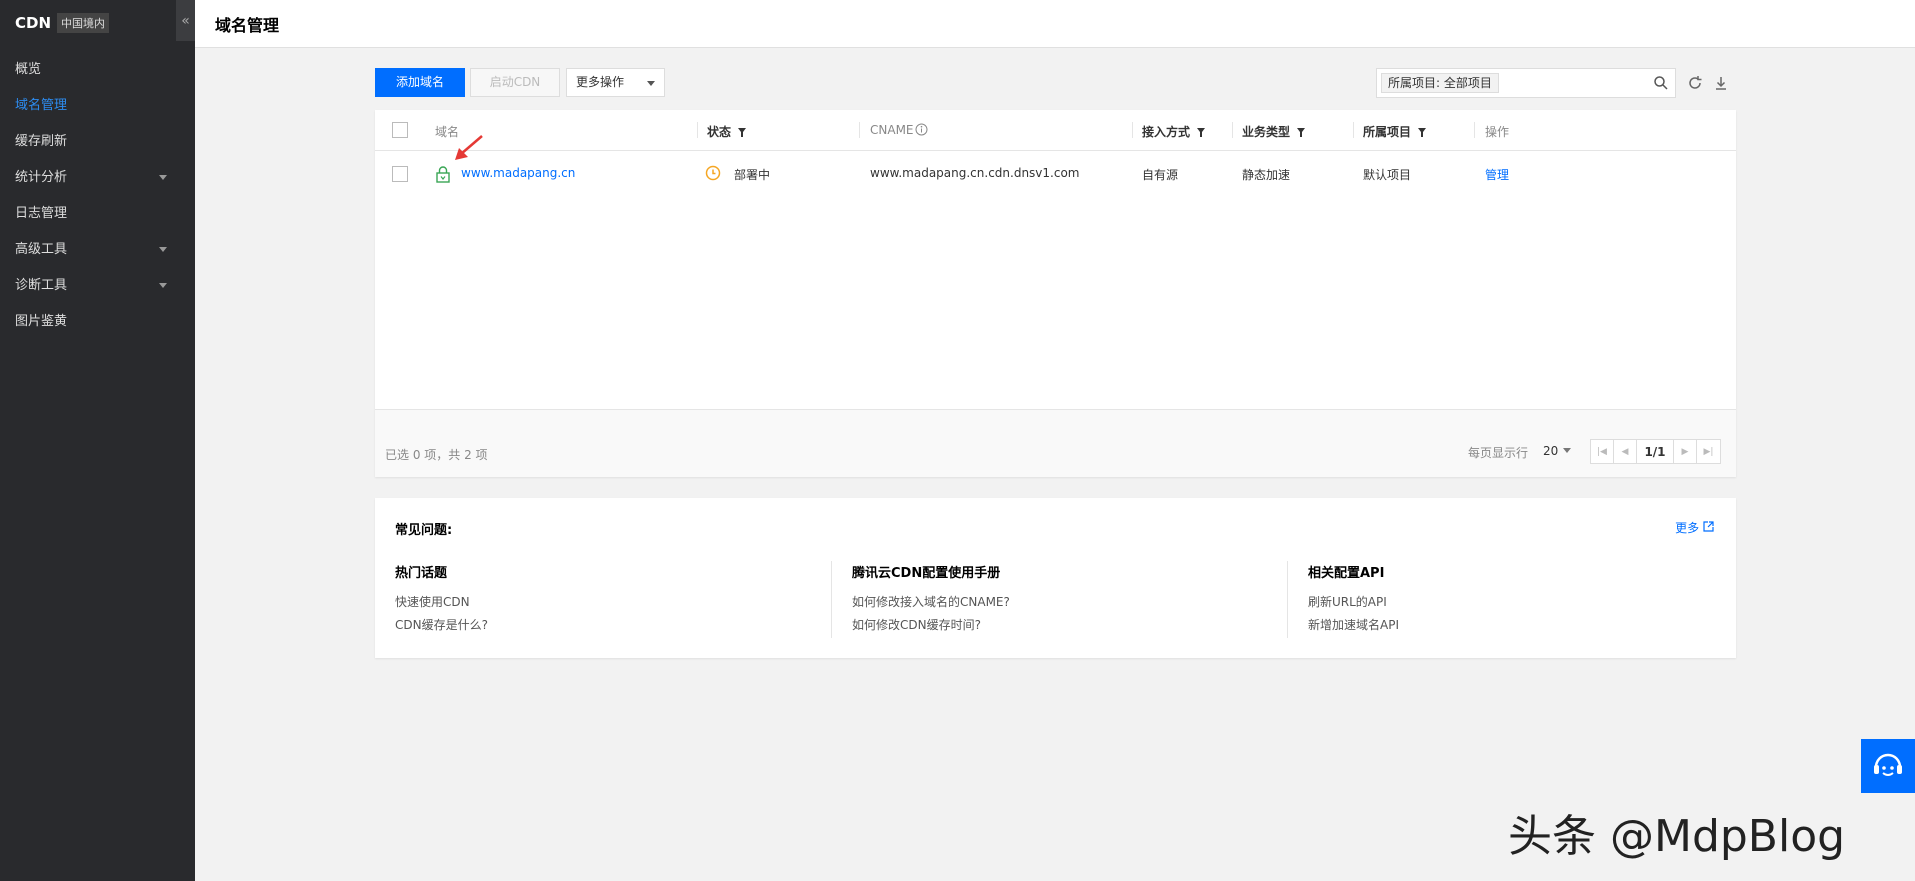  Describe the element at coordinates (41, 321) in the screenshot. I see `sidebar-item-label: 图片鉴黄` at that location.